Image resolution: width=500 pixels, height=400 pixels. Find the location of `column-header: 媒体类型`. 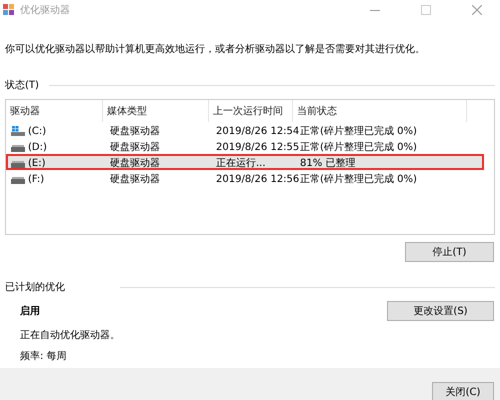

column-header: 媒体类型 is located at coordinates (156, 111).